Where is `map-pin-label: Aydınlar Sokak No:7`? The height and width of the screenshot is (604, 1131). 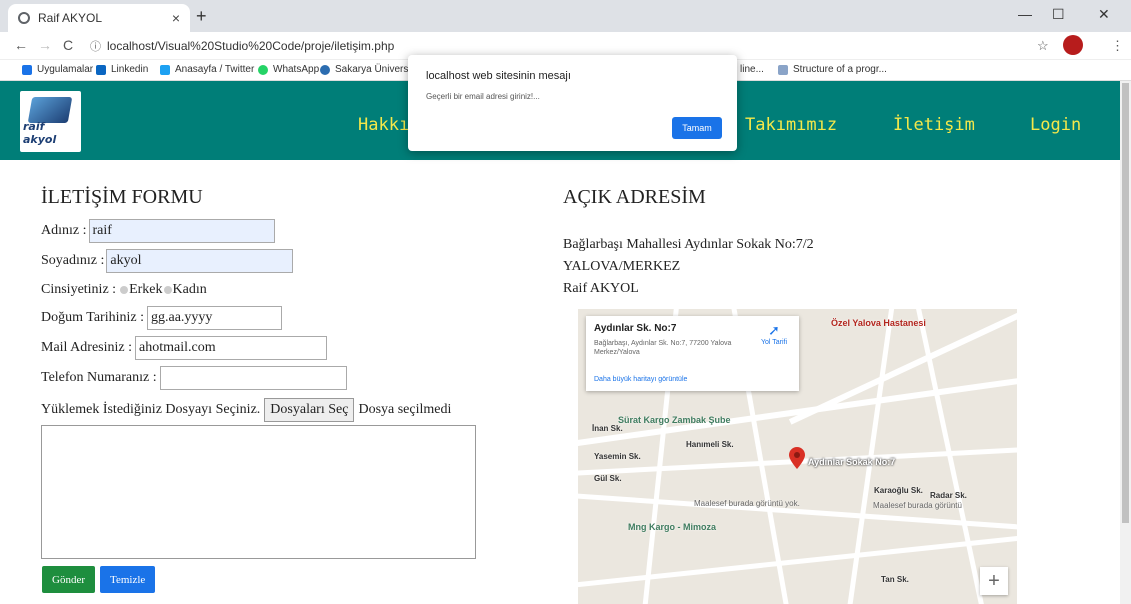
map-pin-label: Aydınlar Sokak No:7 is located at coordinates (852, 462).